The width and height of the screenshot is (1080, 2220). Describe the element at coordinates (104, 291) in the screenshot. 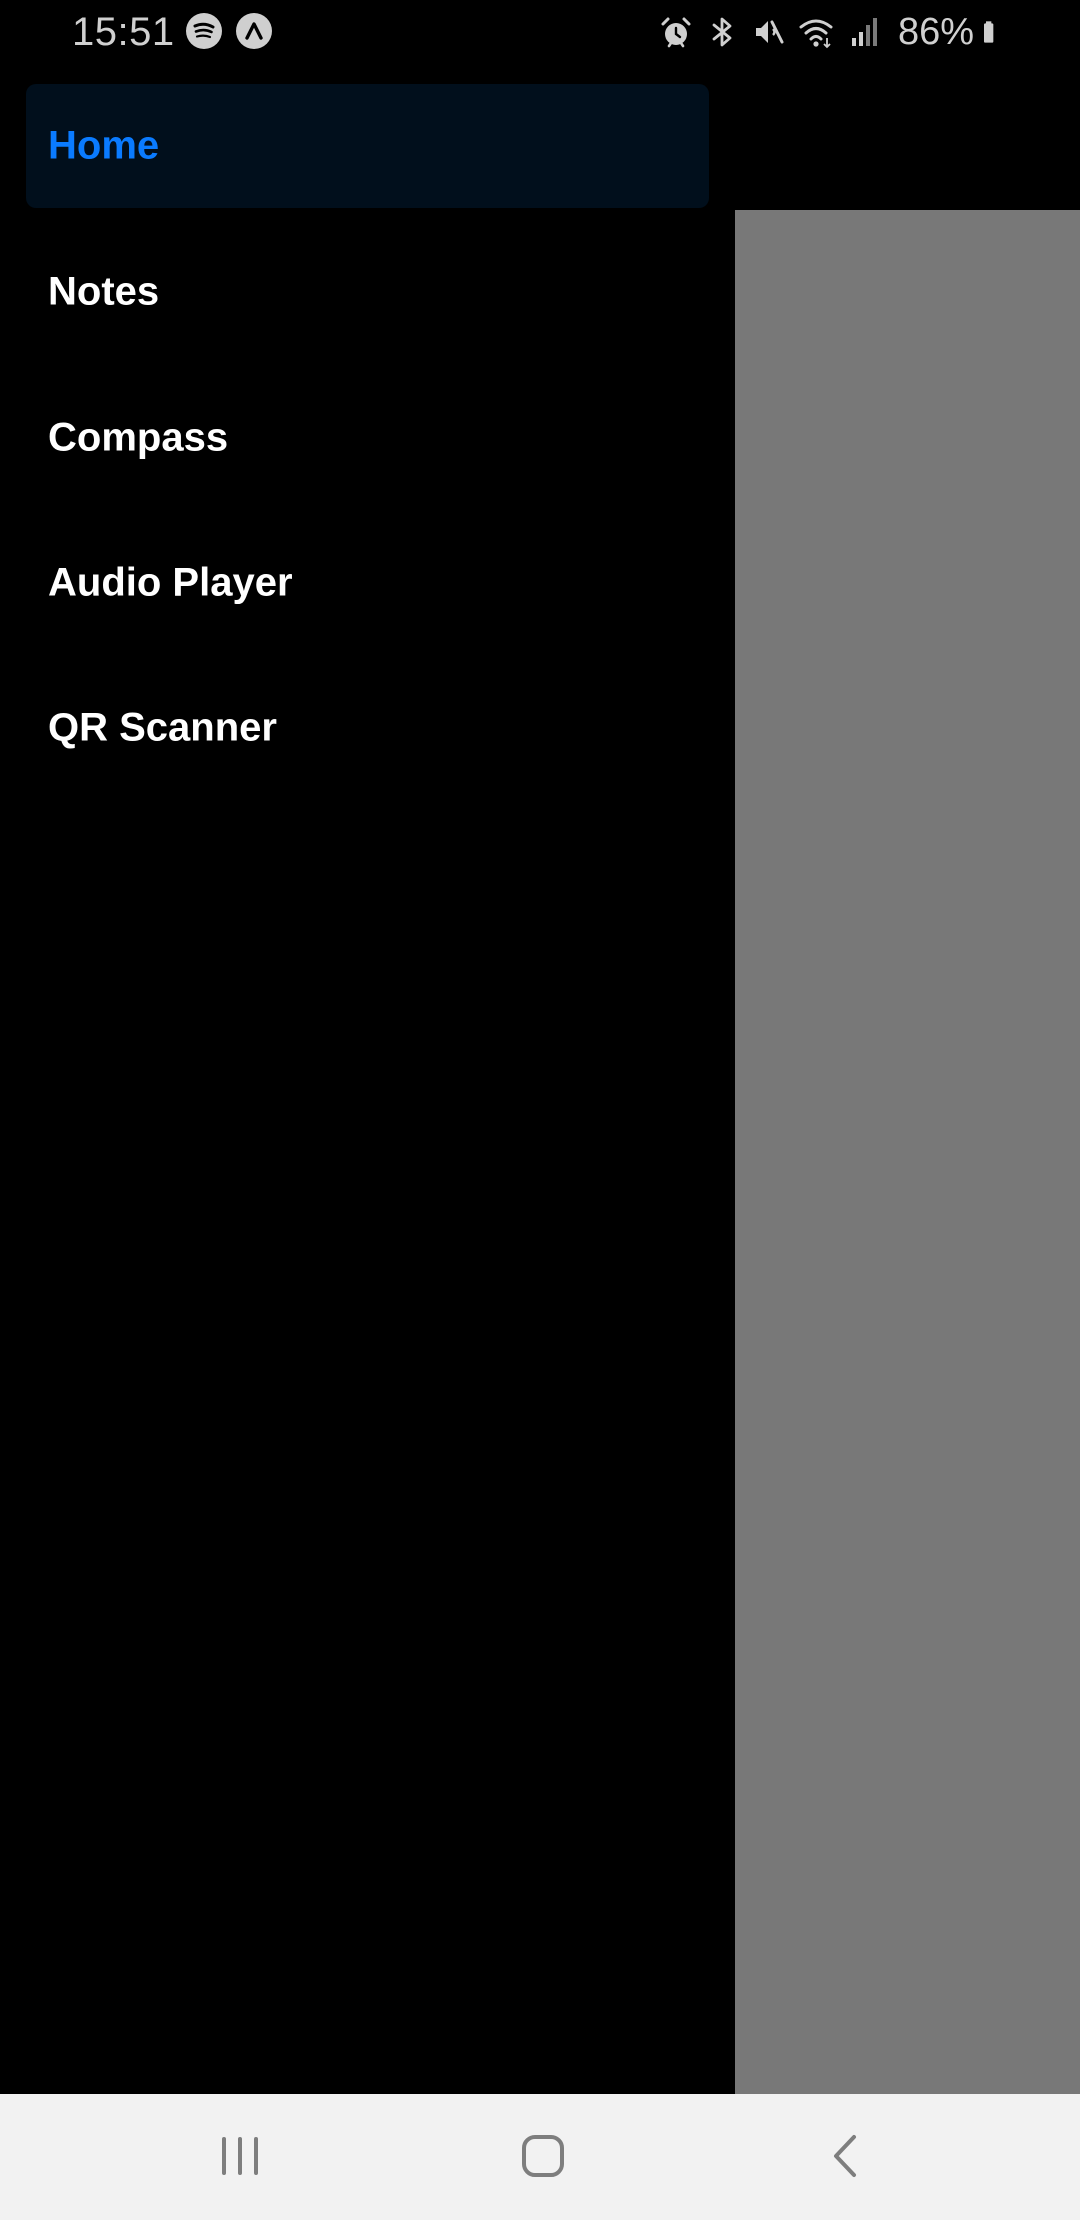

I see `drawer-item-label: Notes` at that location.